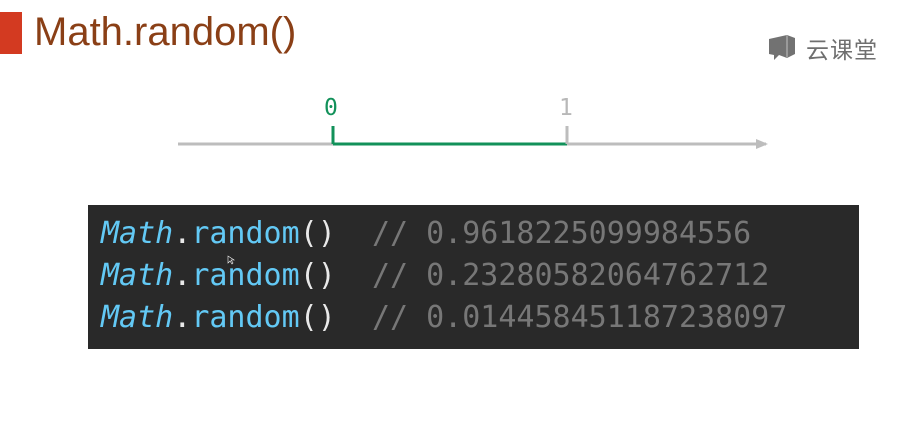 The height and width of the screenshot is (421, 914). What do you see at coordinates (579, 317) in the screenshot?
I see `code-comment: // 0.014458451187238097` at bounding box center [579, 317].